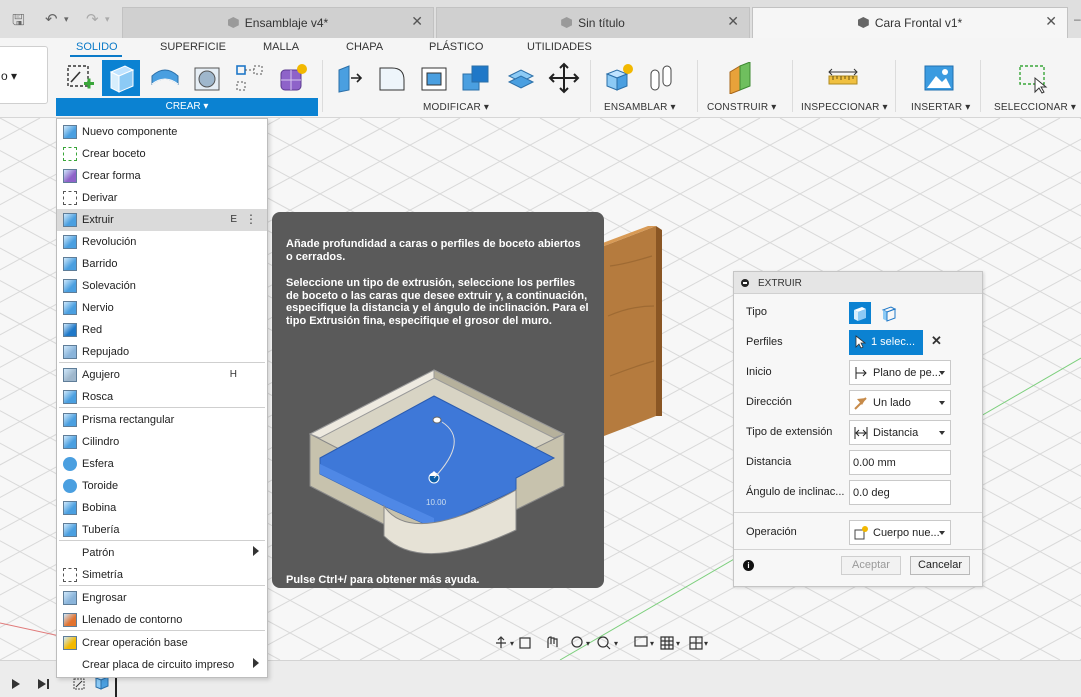 The width and height of the screenshot is (1081, 697). What do you see at coordinates (162, 154) in the screenshot?
I see `menu-item-crear-boceto: Crear boceto` at bounding box center [162, 154].